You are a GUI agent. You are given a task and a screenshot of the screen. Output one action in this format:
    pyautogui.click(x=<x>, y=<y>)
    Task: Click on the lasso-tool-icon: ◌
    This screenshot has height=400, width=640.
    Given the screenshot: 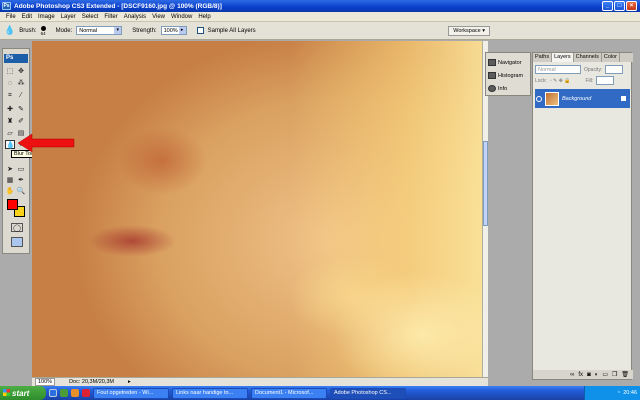 What is the action you would take?
    pyautogui.click(x=10, y=83)
    